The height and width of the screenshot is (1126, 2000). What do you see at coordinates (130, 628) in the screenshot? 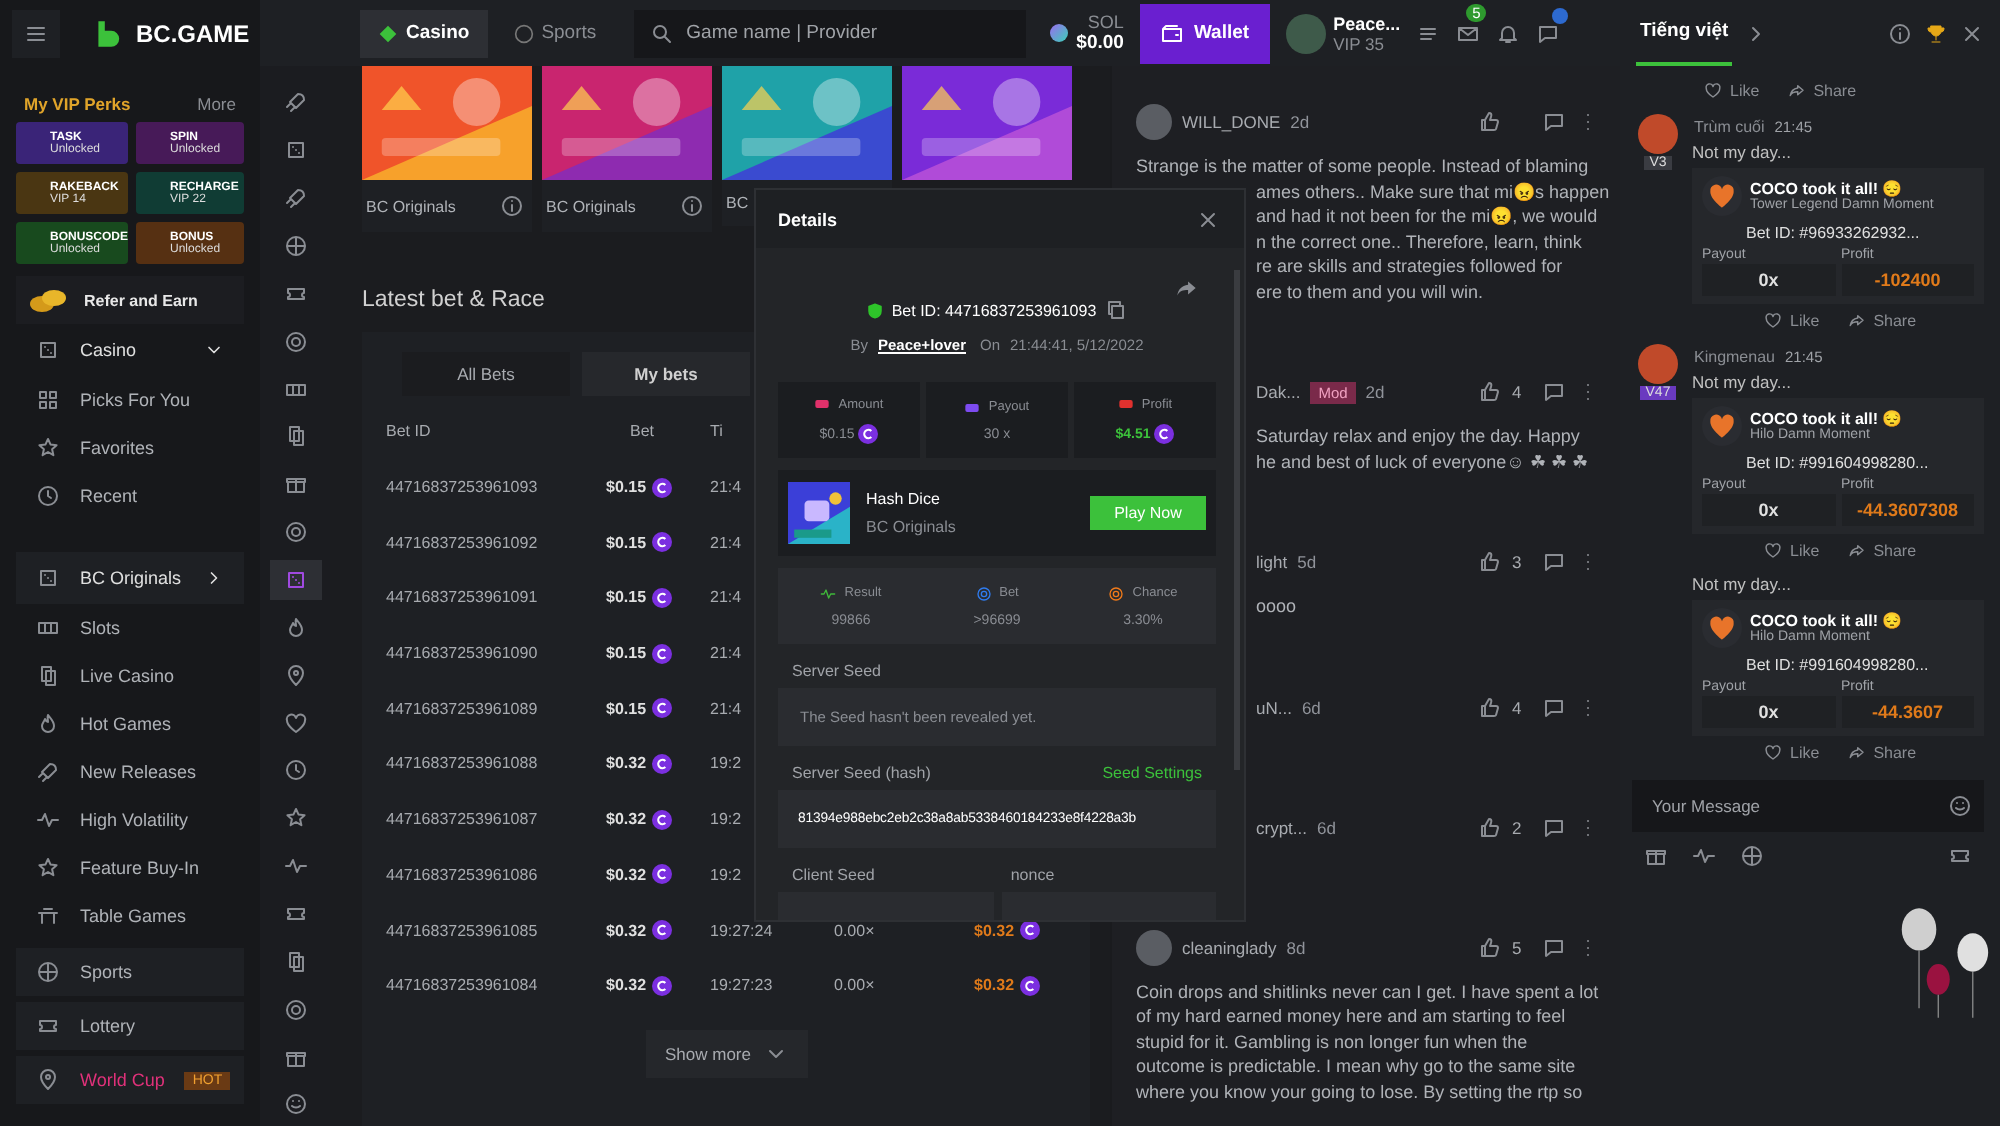
I see `nav-item: Slots` at bounding box center [130, 628].